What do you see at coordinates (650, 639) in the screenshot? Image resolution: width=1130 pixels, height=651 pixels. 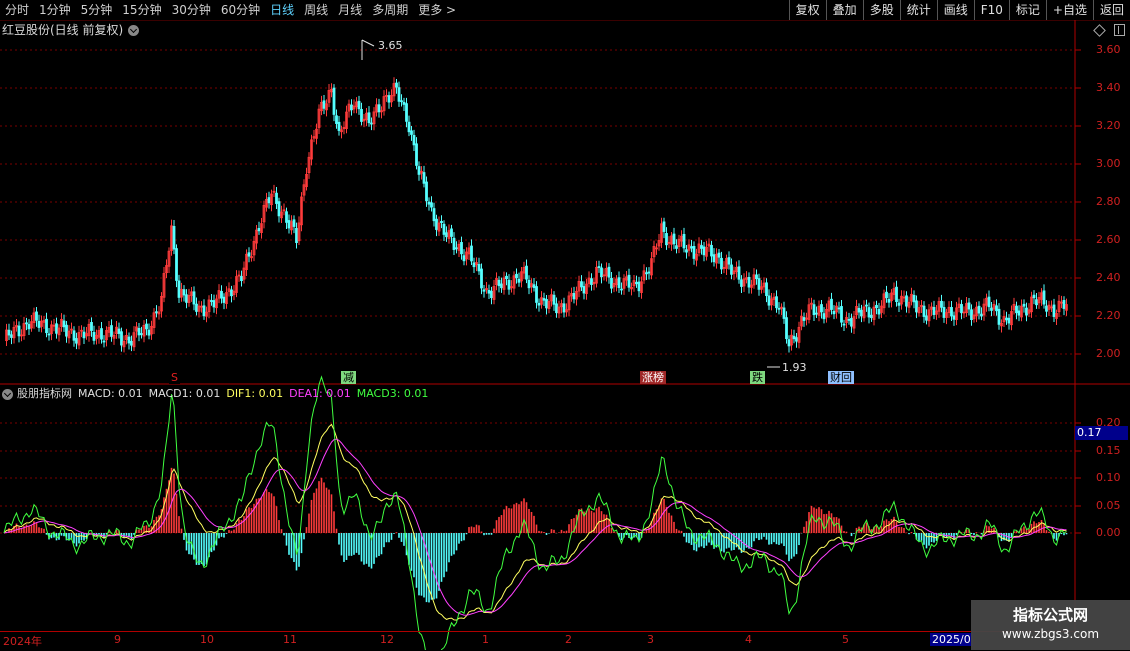 I see `date-label: 3` at bounding box center [650, 639].